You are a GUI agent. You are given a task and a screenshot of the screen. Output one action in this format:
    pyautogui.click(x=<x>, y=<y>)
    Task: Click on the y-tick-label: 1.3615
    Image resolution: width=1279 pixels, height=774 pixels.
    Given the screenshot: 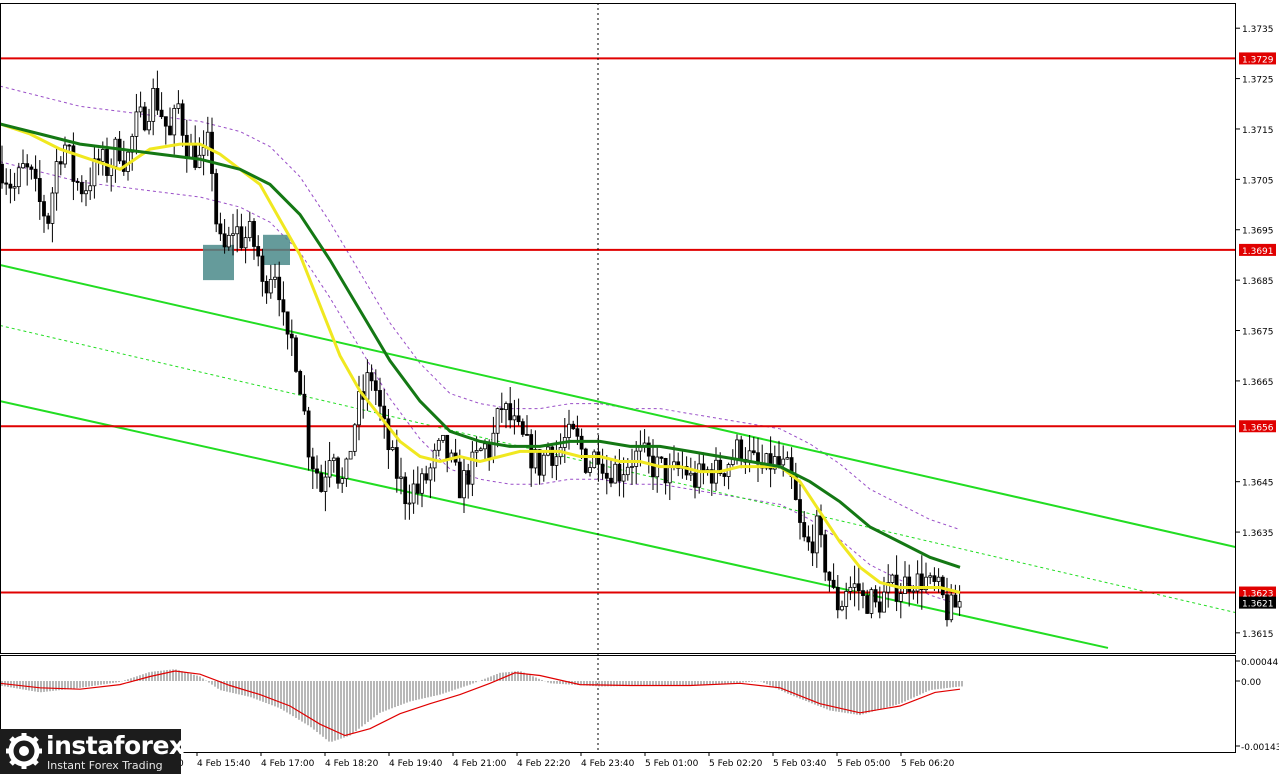 What is the action you would take?
    pyautogui.click(x=1258, y=635)
    